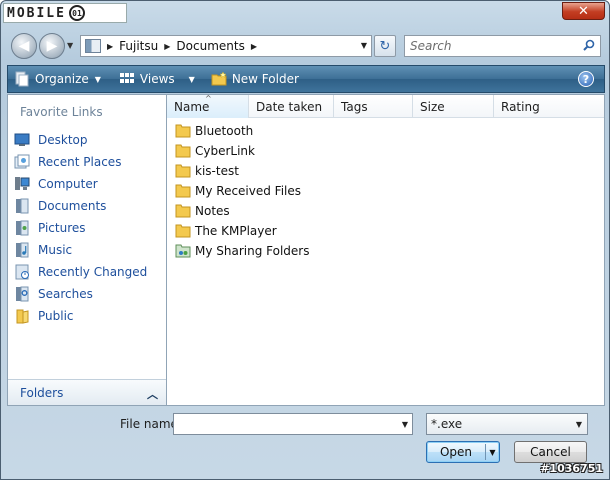 This screenshot has height=480, width=610. I want to click on list-item: My Received Files, so click(242, 191).